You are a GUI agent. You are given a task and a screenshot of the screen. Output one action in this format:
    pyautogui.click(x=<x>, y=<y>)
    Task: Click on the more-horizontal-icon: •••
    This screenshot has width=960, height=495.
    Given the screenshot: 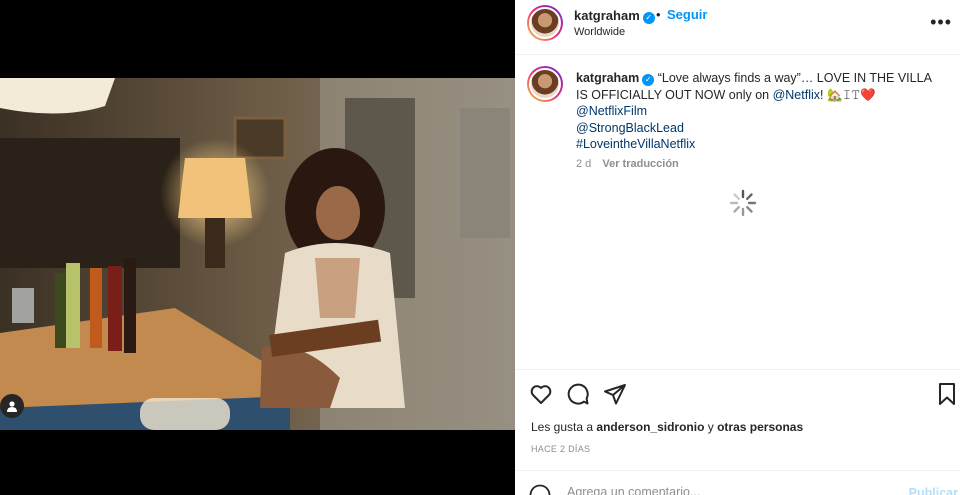 What is the action you would take?
    pyautogui.click(x=941, y=22)
    